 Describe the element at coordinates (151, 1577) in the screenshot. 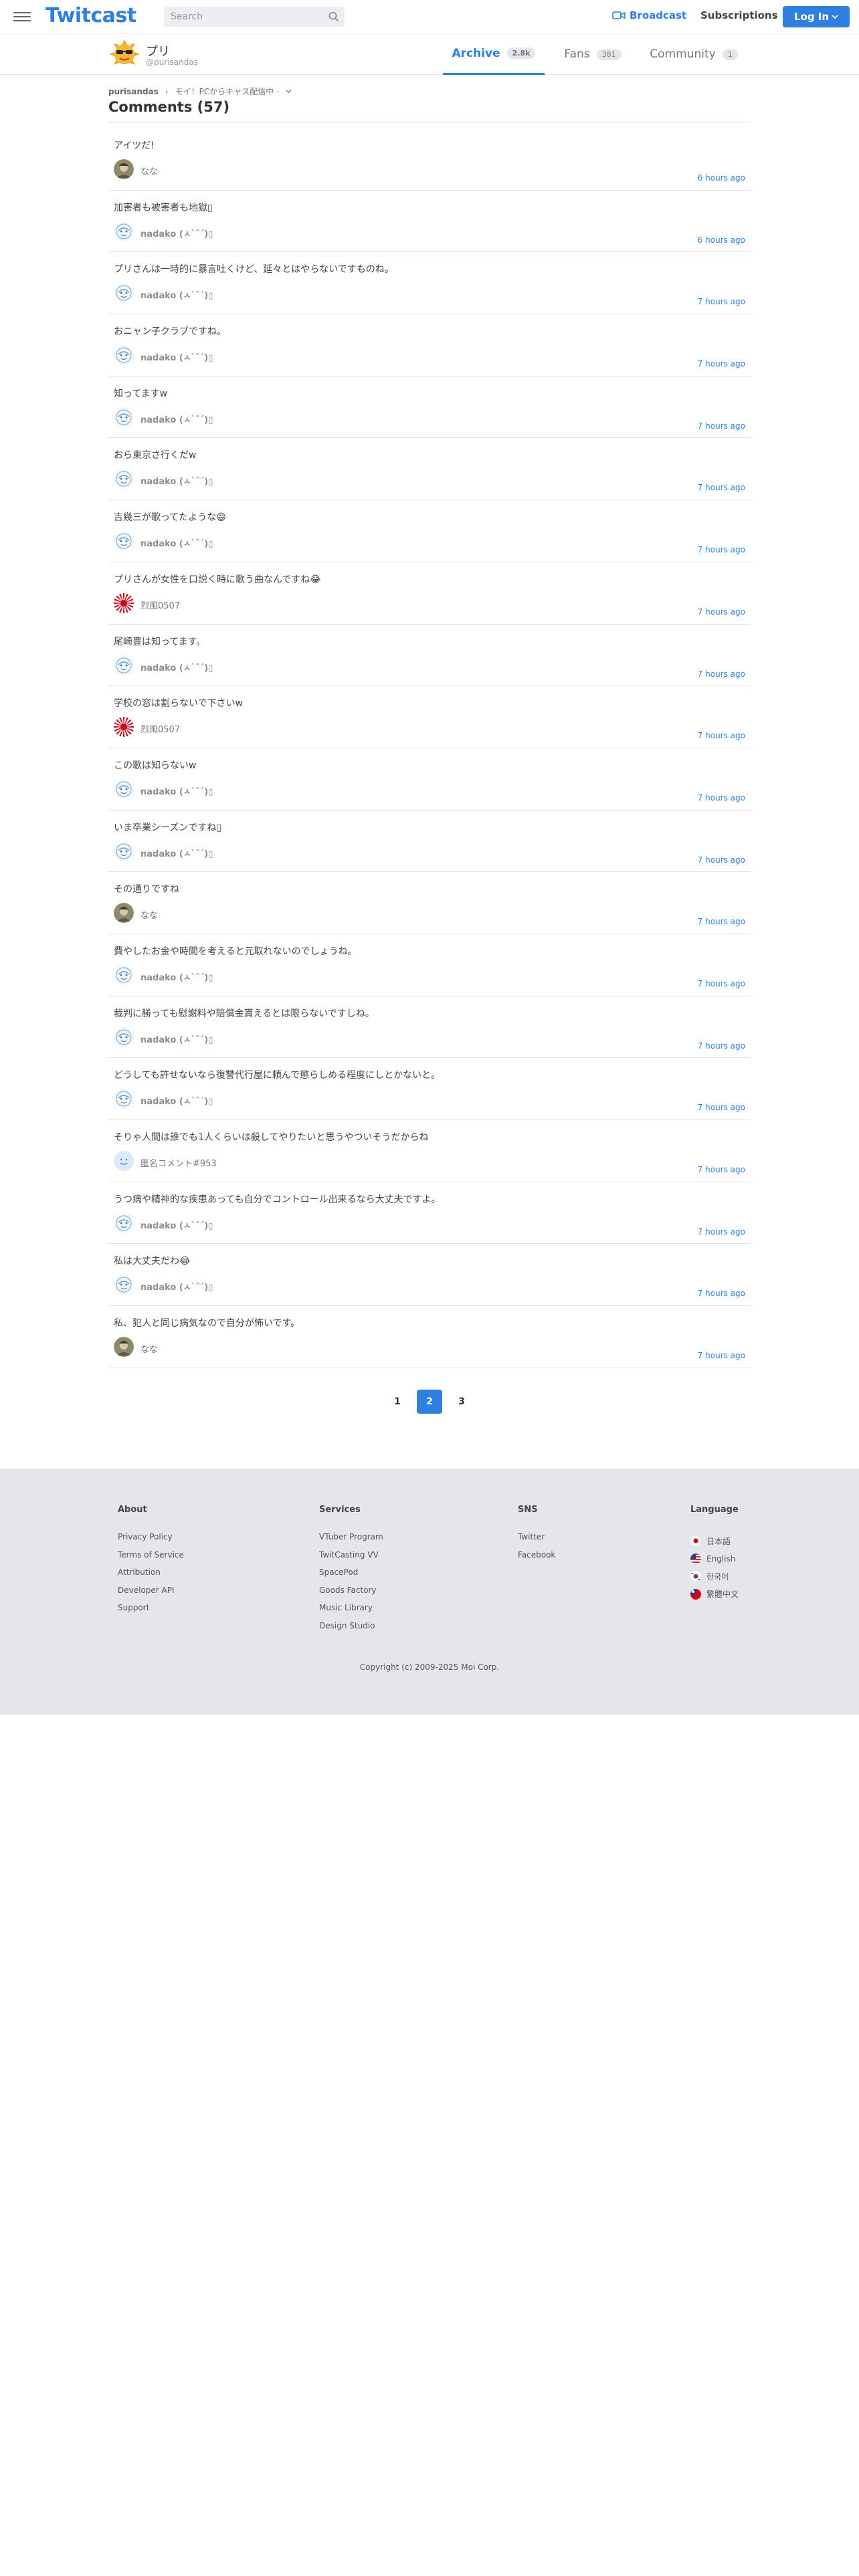

I see `footer-link-attribution: Attribution` at that location.